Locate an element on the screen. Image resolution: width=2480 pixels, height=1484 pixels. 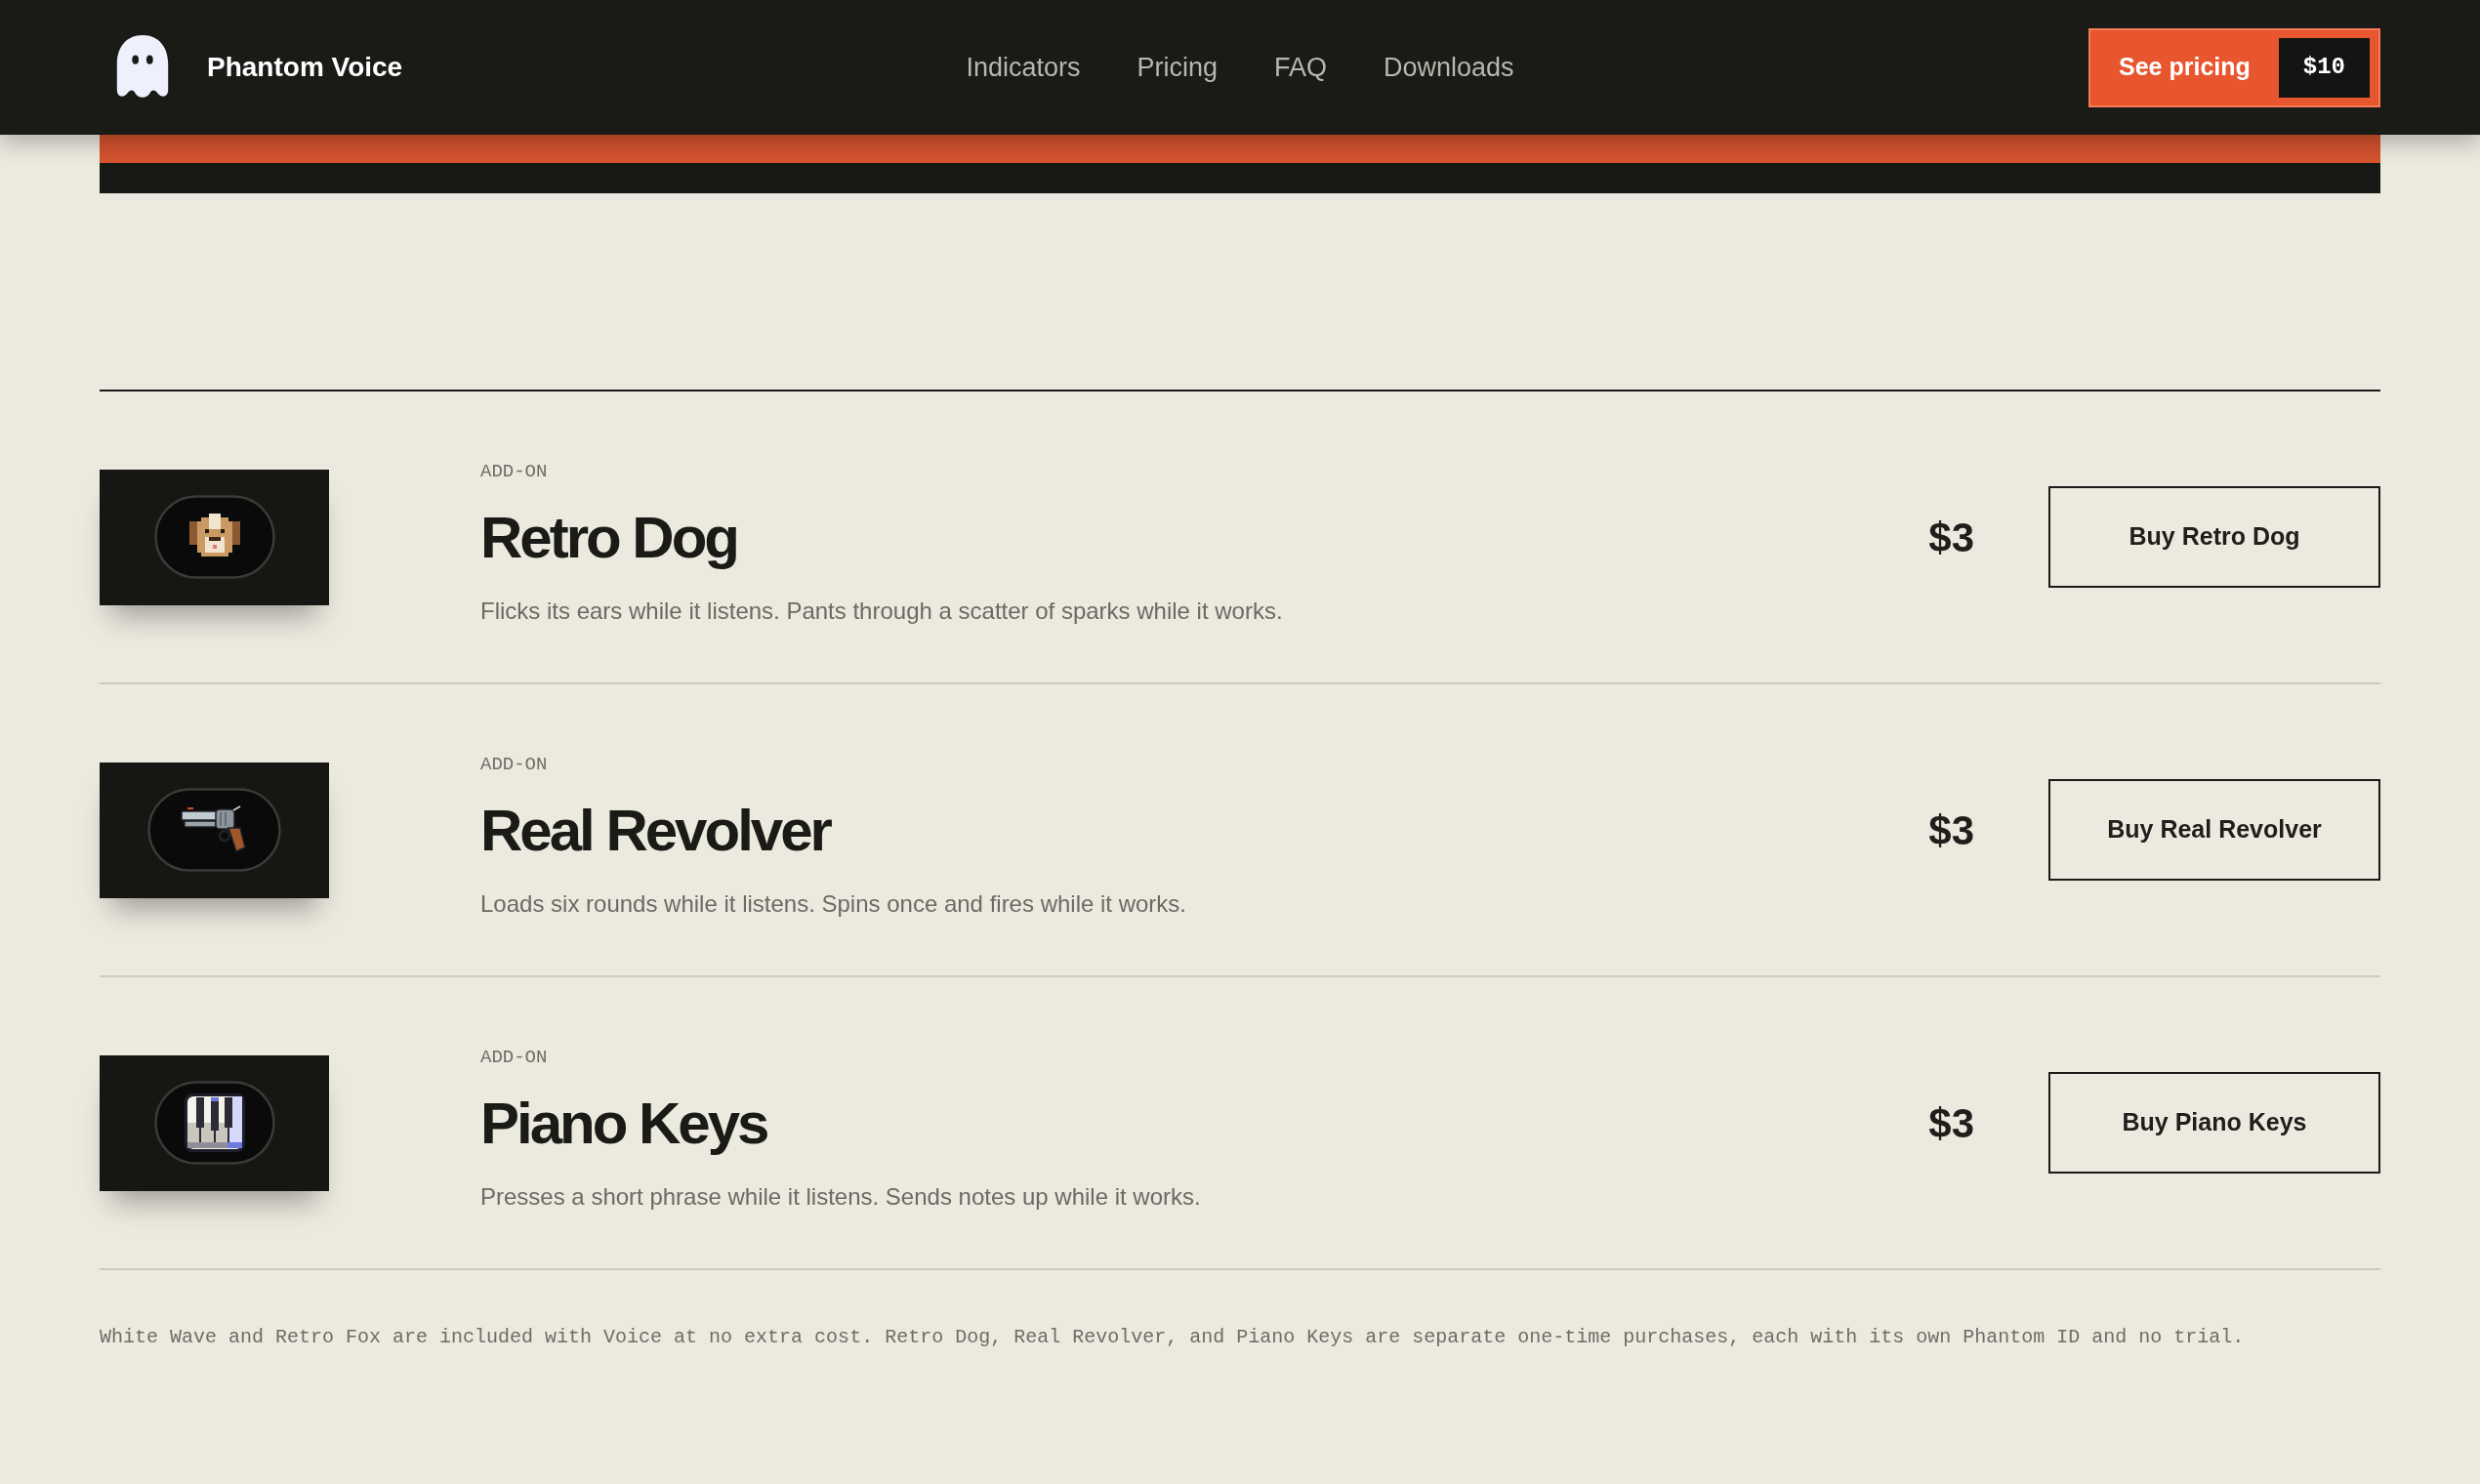
price-badge: $10 is located at coordinates (2324, 68).